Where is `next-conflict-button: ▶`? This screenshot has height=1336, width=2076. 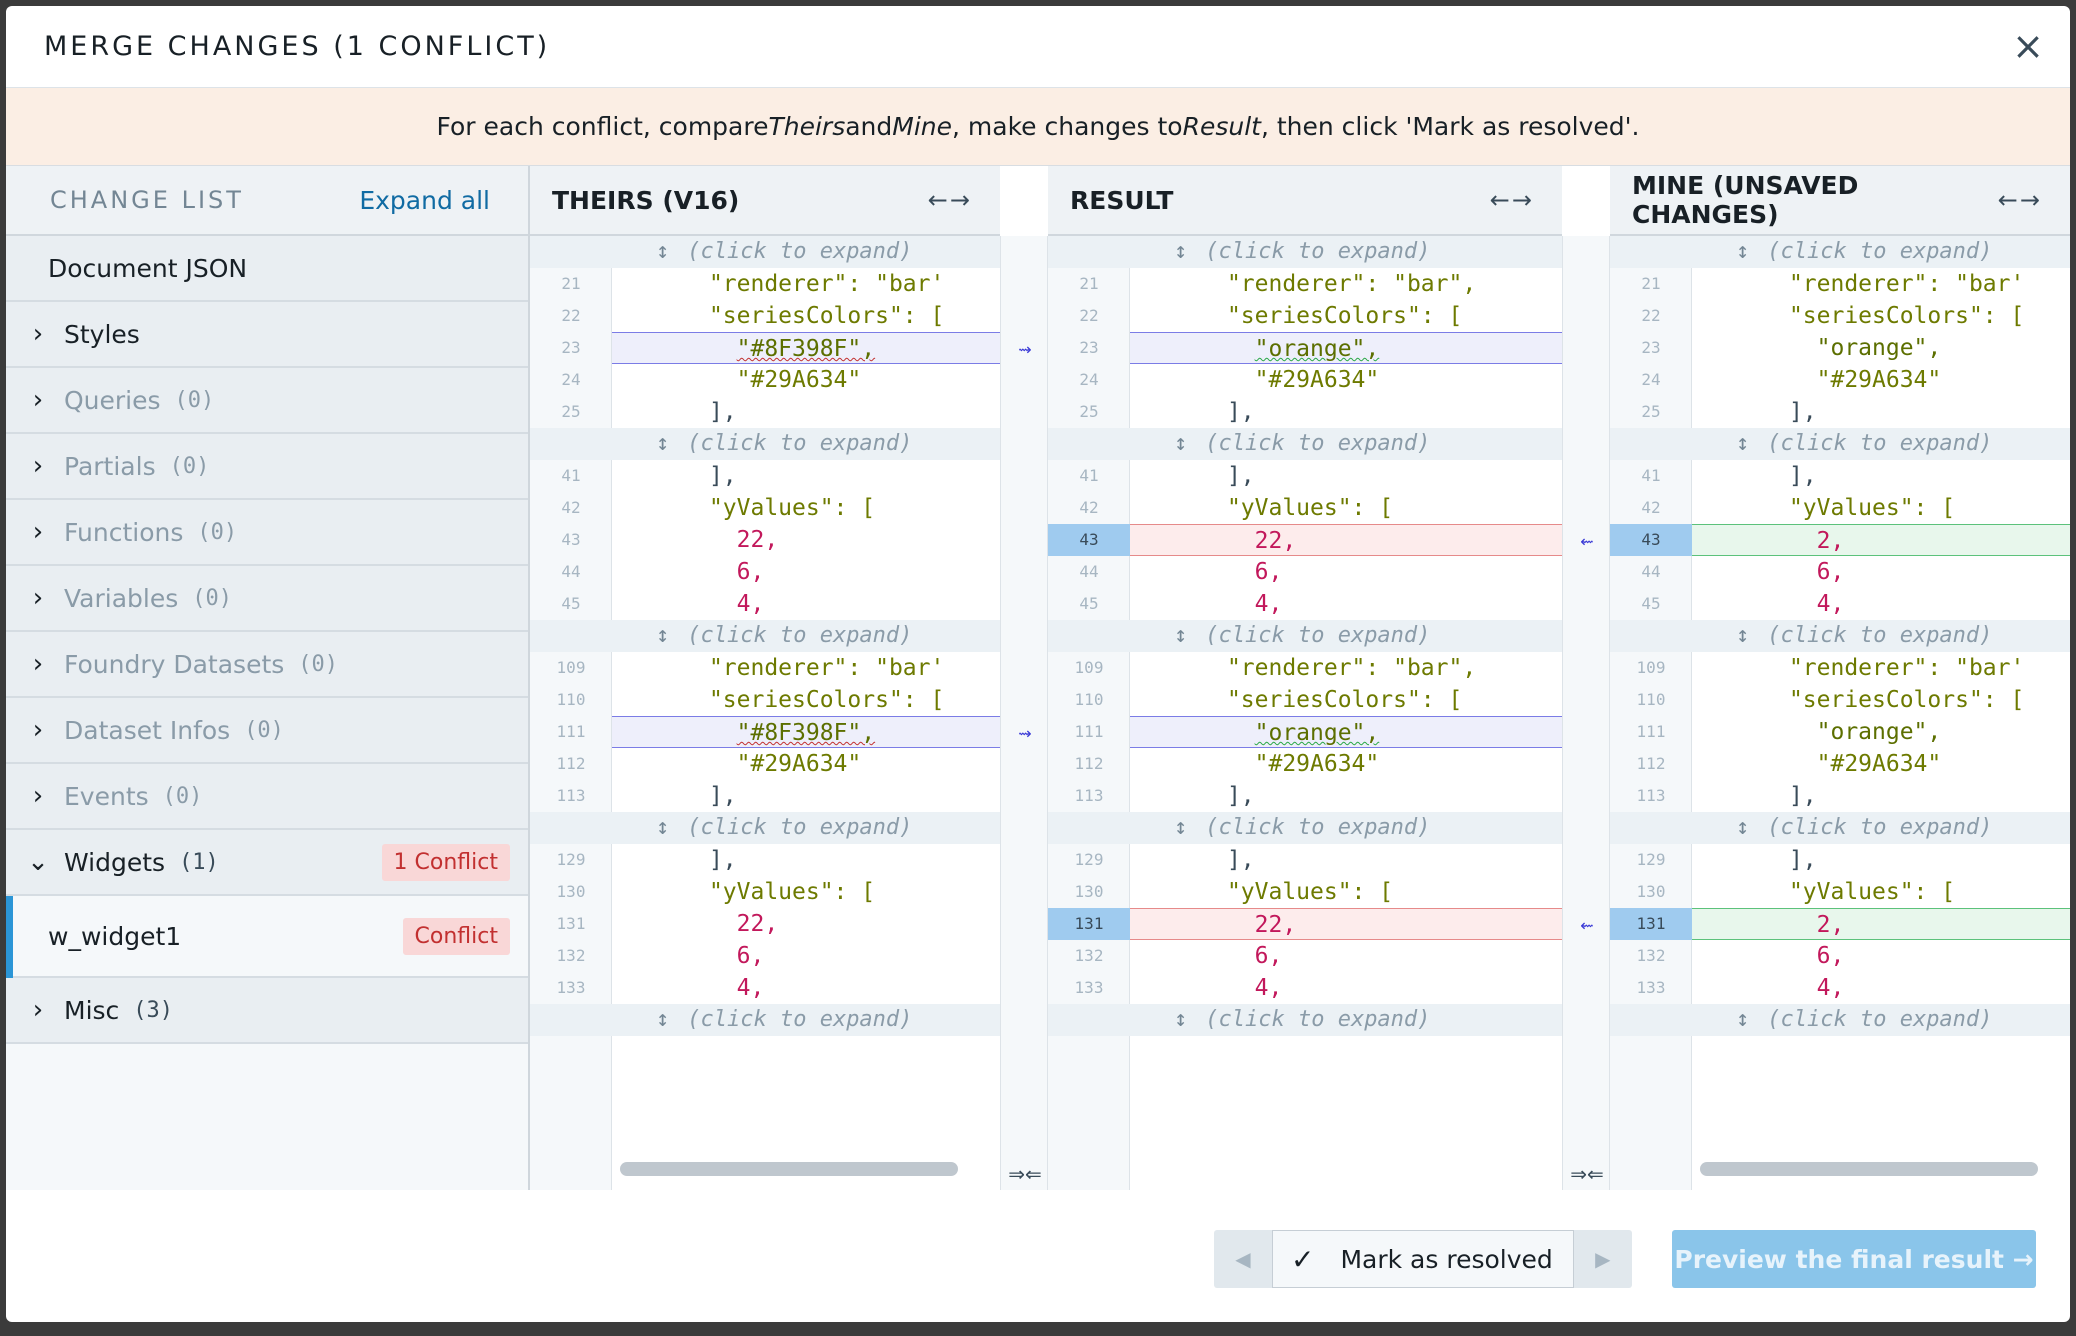 next-conflict-button: ▶ is located at coordinates (1603, 1259).